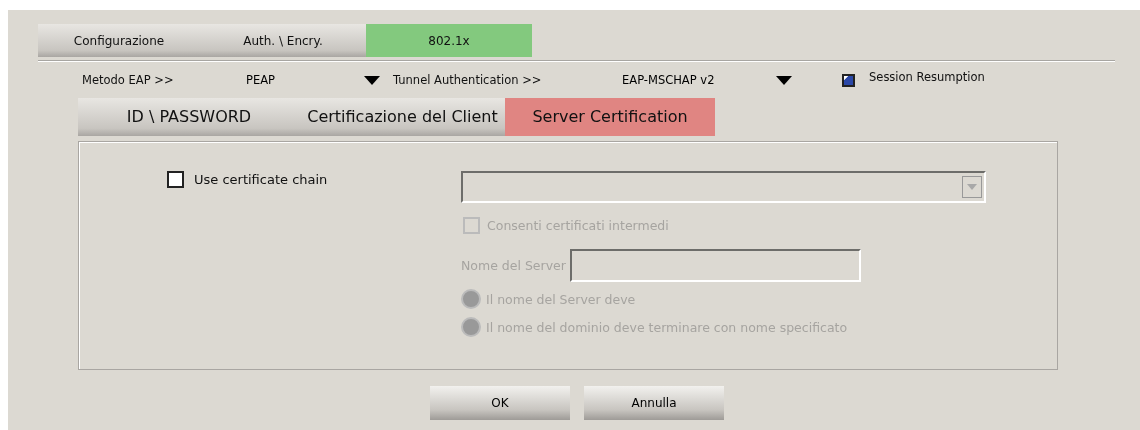 This screenshot has width=1140, height=430. I want to click on session-resumption-label: Session Resumption, so click(927, 77).